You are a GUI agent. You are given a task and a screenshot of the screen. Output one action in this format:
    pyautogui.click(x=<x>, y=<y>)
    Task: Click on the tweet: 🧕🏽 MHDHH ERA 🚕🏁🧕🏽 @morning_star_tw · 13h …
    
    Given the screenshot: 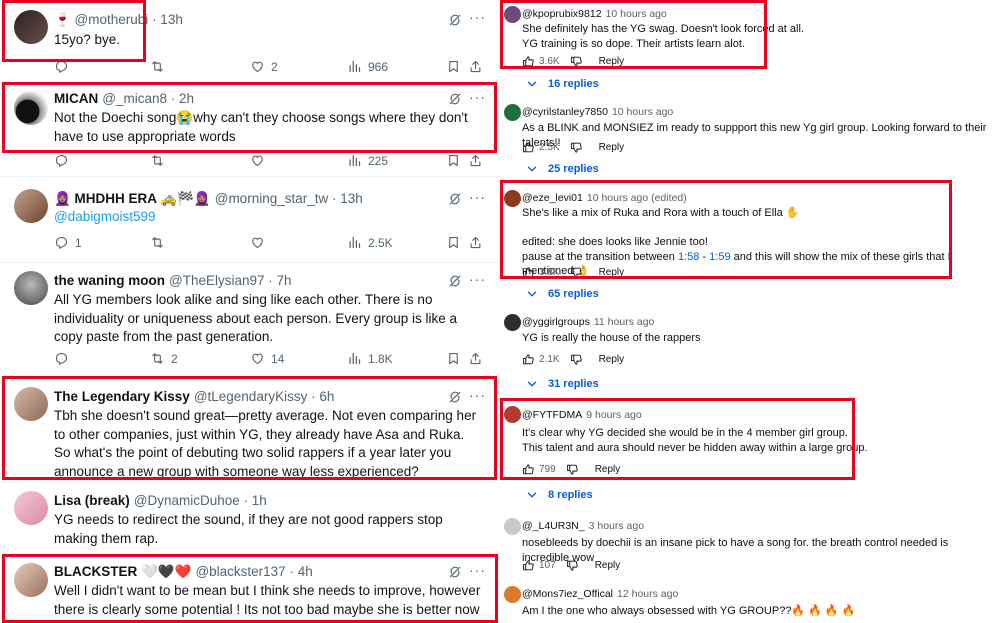 What is the action you would take?
    pyautogui.click(x=250, y=219)
    